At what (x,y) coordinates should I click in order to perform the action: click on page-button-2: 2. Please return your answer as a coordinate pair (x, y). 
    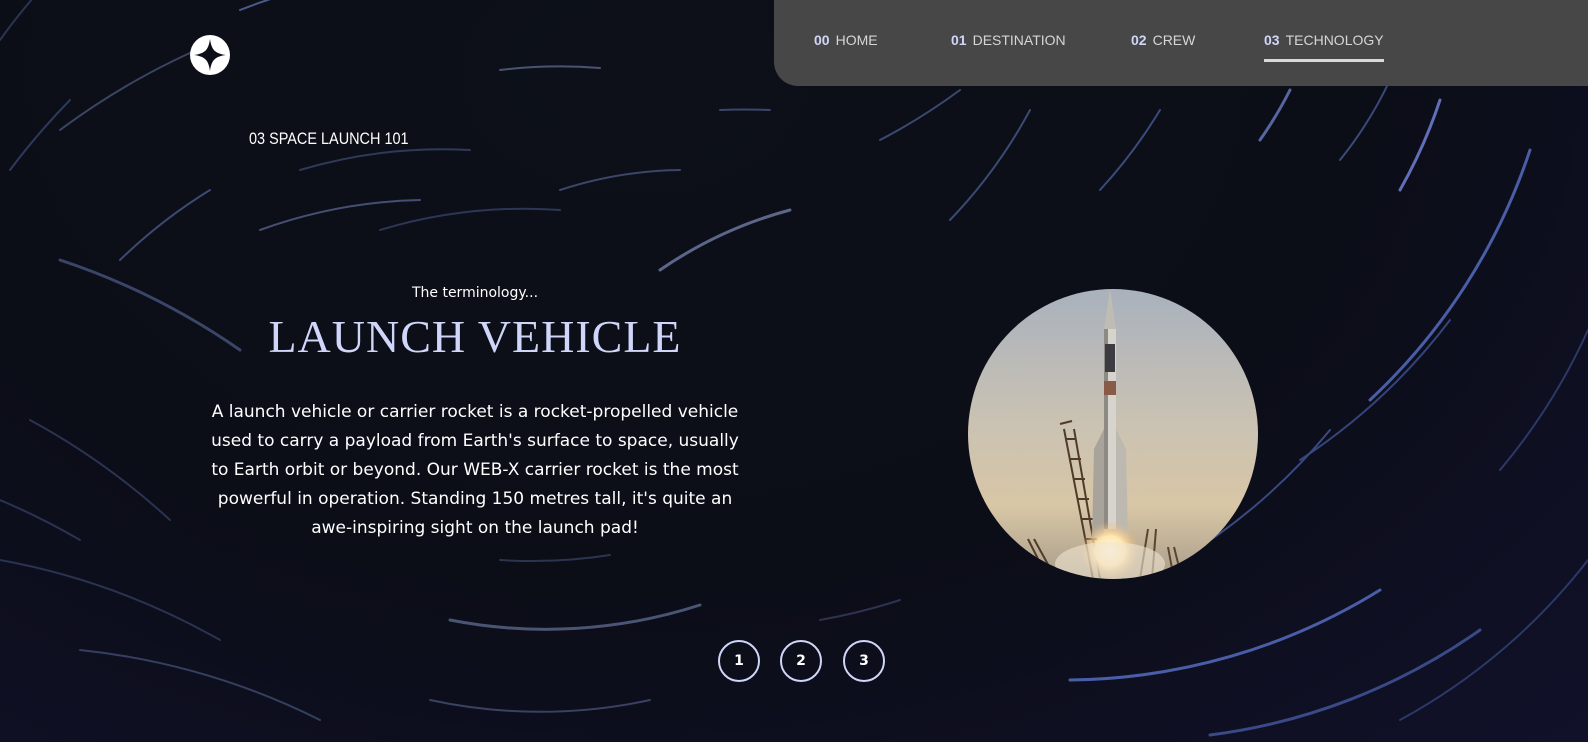
    Looking at the image, I should click on (801, 661).